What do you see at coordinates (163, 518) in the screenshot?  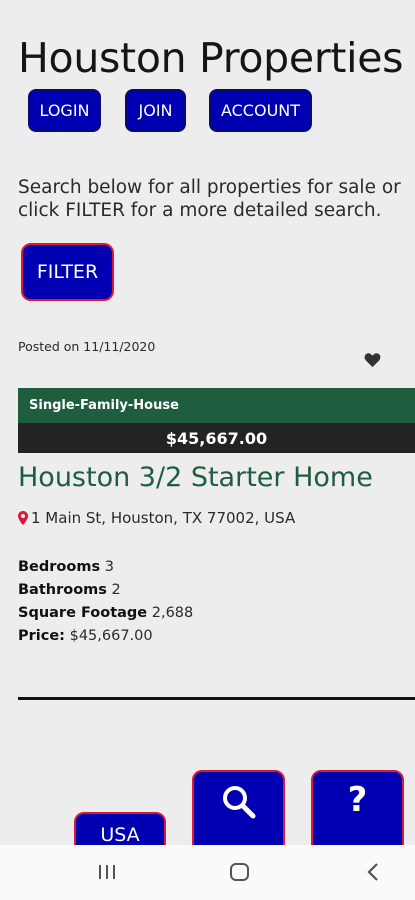 I see `address-text: 1 Main St, Houston, TX 77002, USA` at bounding box center [163, 518].